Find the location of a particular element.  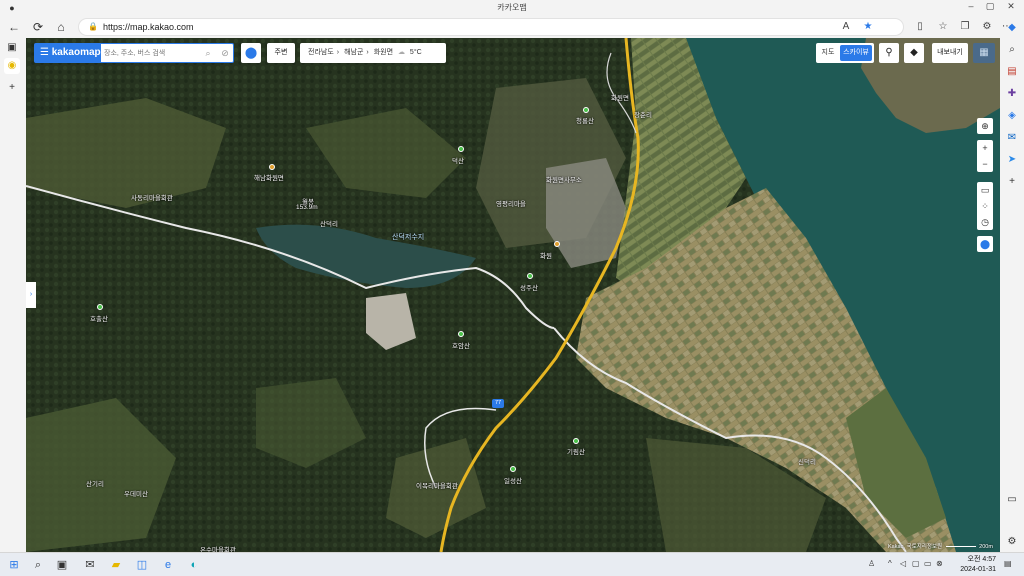

town-marker is located at coordinates (557, 244).